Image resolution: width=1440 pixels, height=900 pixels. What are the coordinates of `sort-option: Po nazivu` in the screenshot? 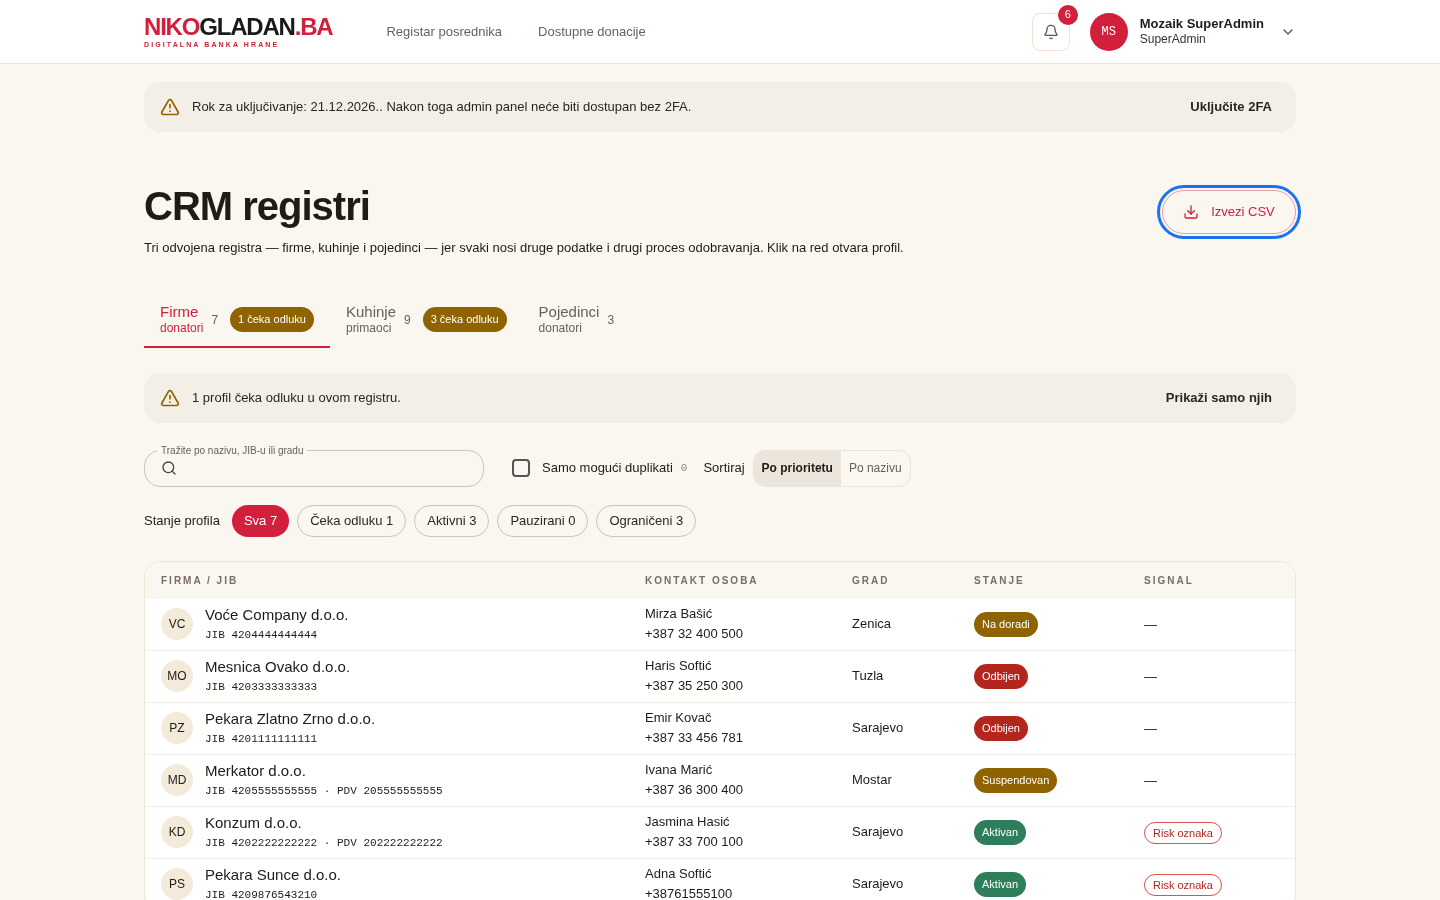 It's located at (875, 468).